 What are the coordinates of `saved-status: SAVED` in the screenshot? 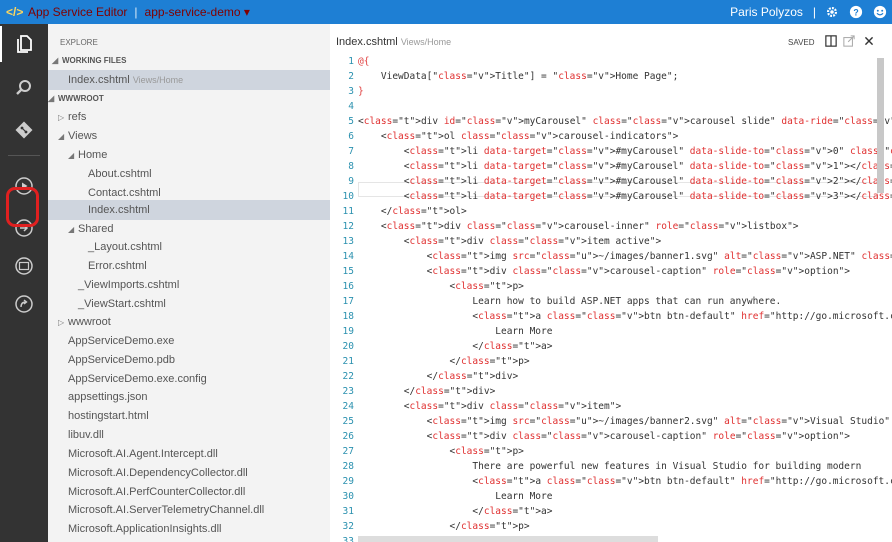 It's located at (801, 42).